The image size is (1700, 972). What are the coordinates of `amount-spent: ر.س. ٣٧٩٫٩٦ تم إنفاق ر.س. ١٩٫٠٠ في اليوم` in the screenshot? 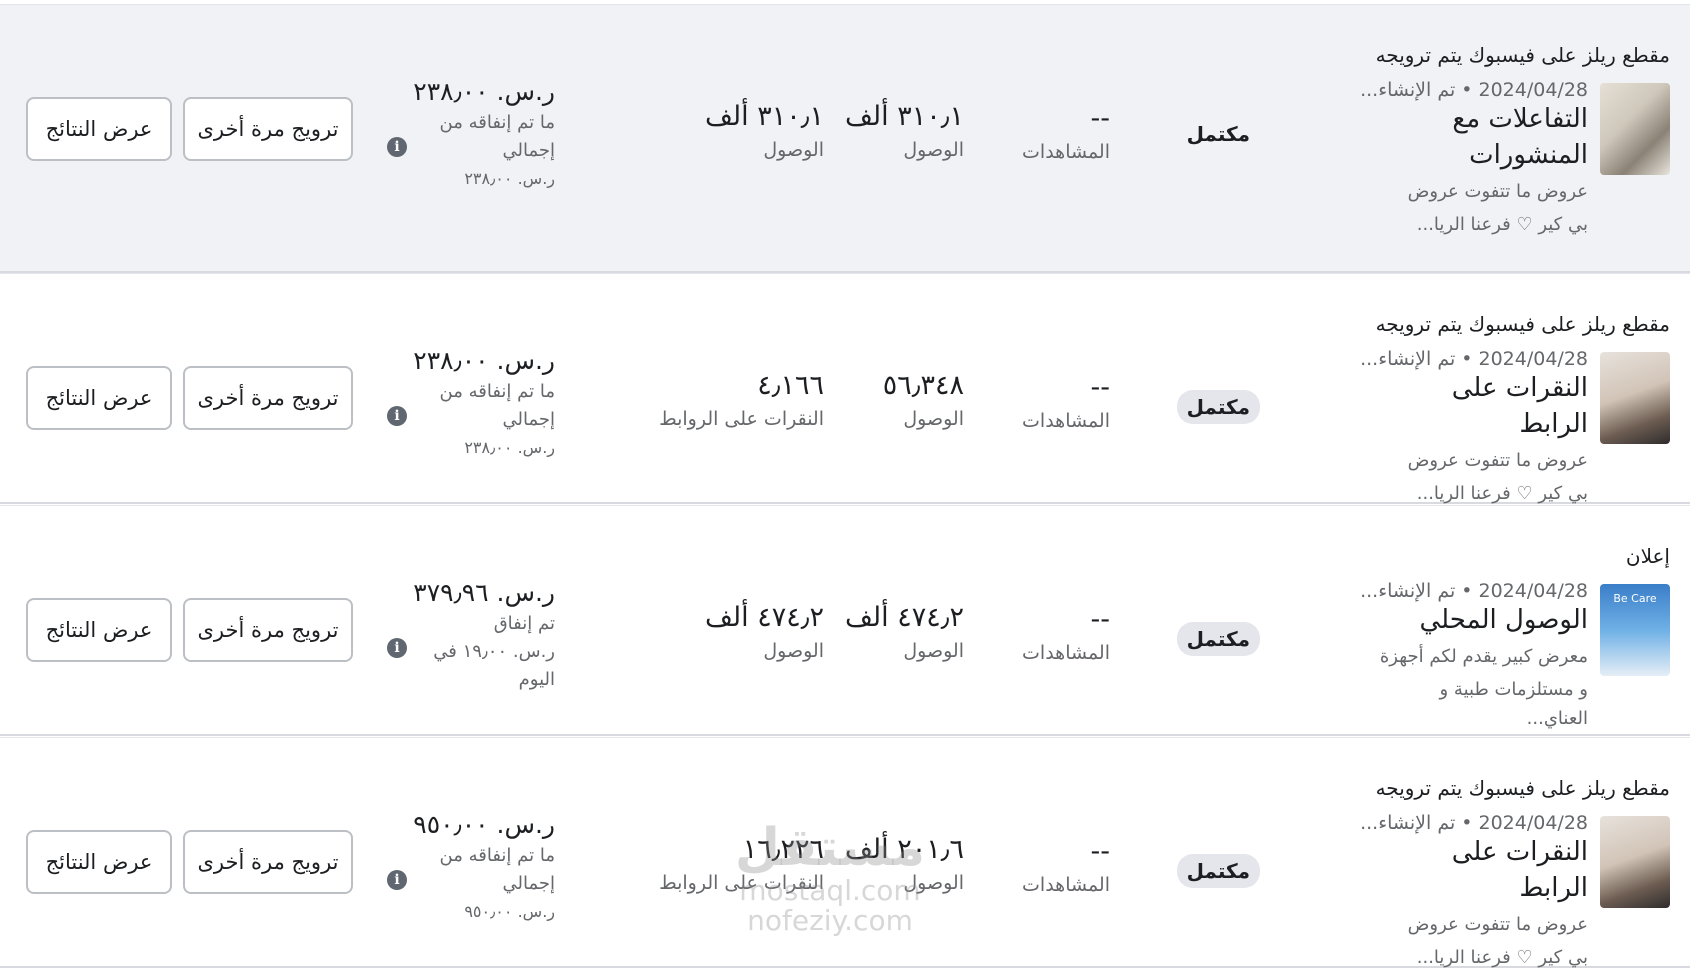 It's located at (480, 635).